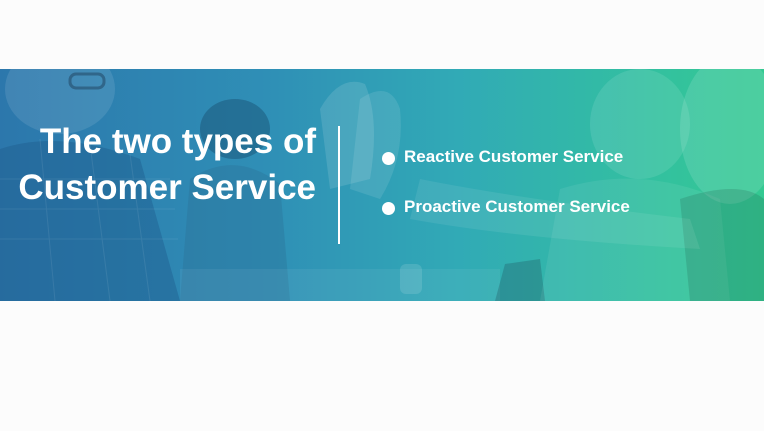 The height and width of the screenshot is (431, 764). Describe the element at coordinates (517, 206) in the screenshot. I see `list-item-label: Proactive Customer Service` at that location.